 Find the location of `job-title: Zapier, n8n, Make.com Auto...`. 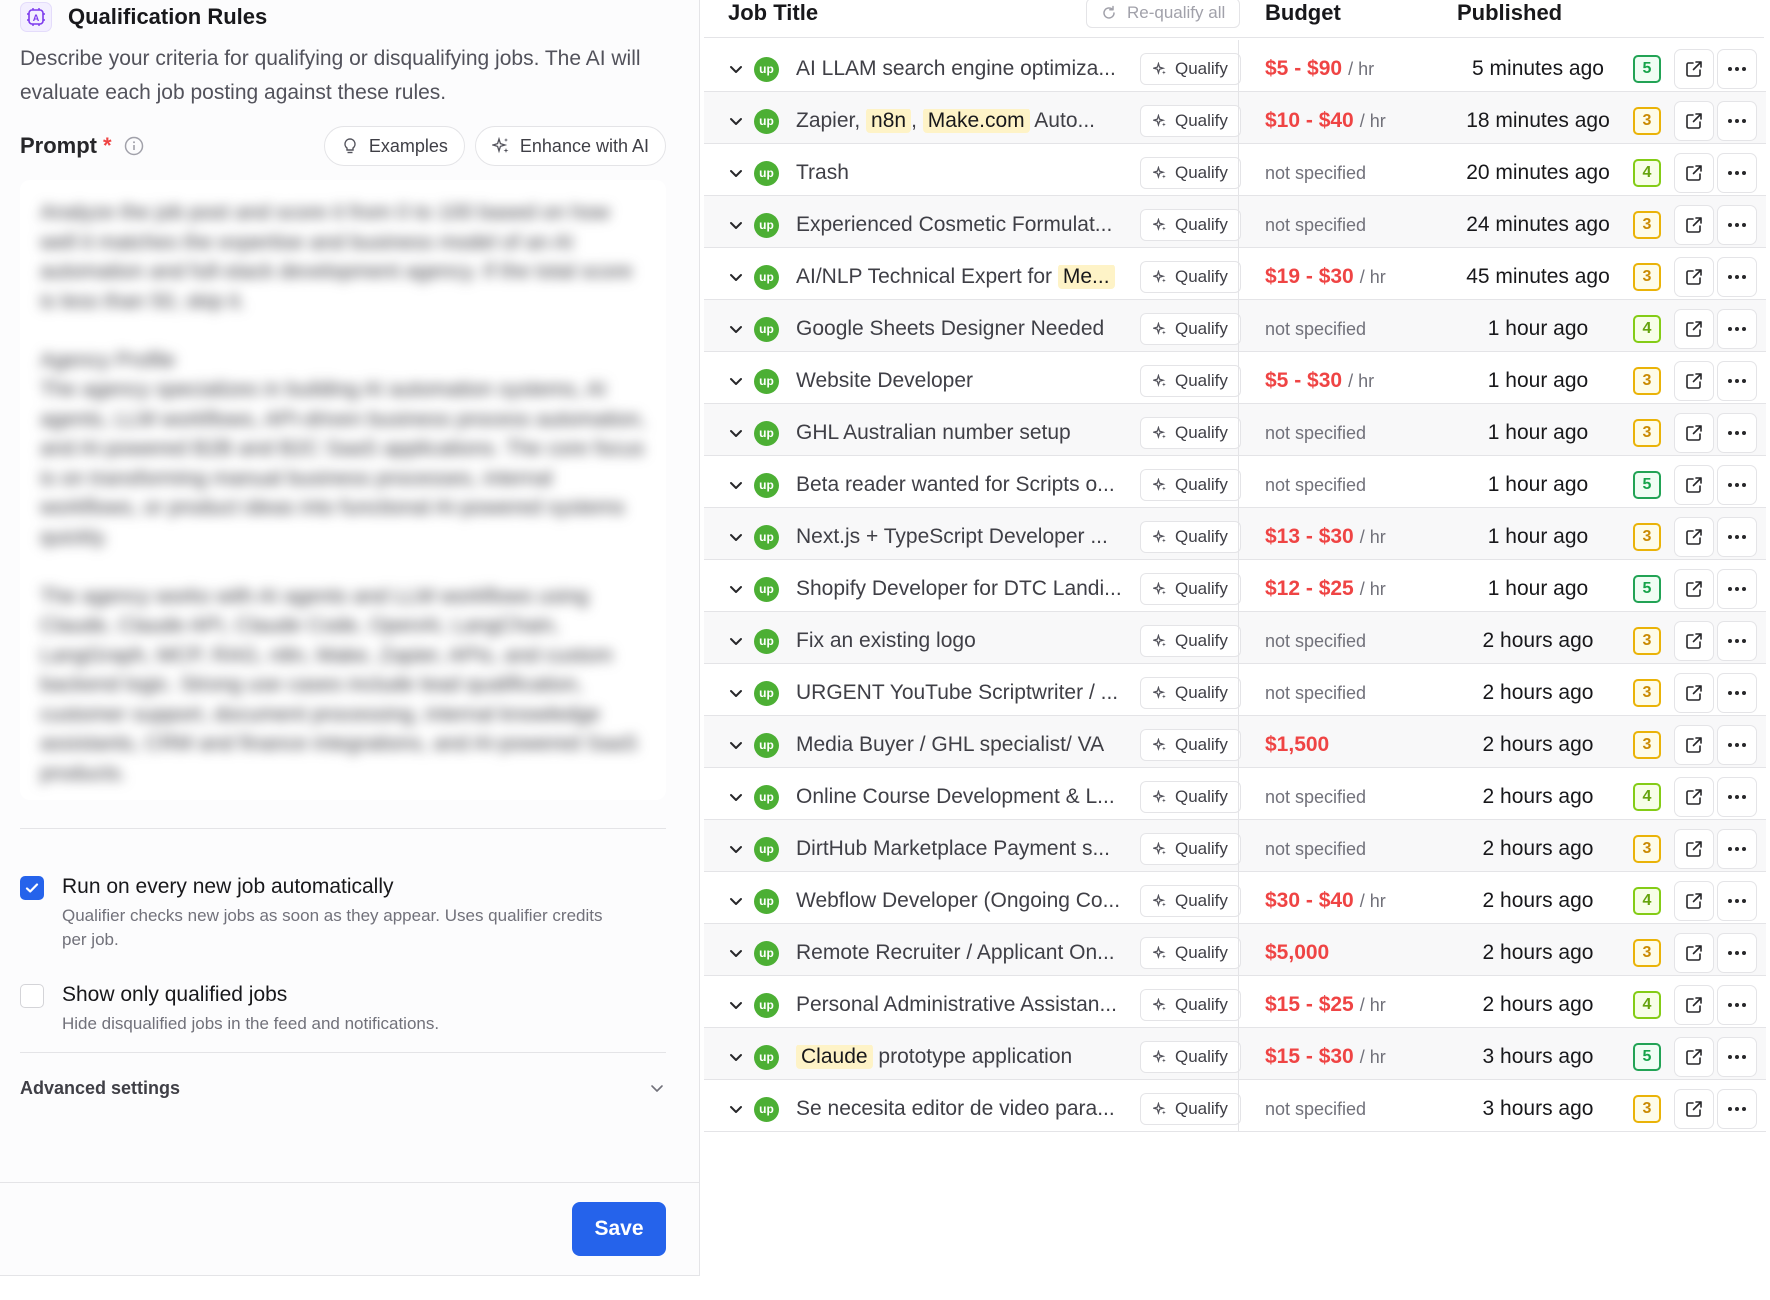

job-title: Zapier, n8n, Make.com Auto... is located at coordinates (961, 121).